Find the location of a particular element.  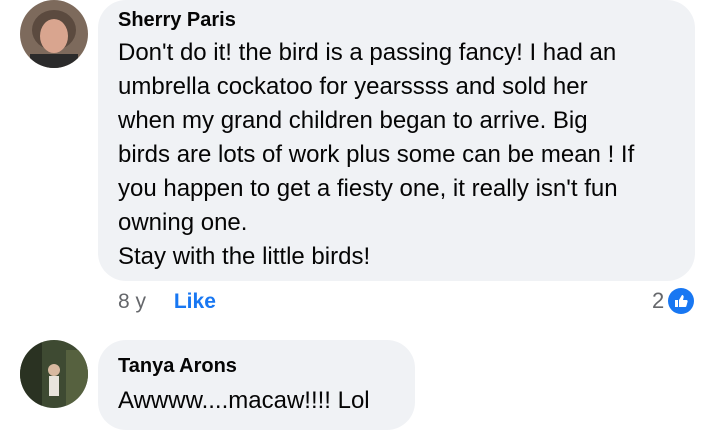

comment-timestamp: 8 y is located at coordinates (132, 301).